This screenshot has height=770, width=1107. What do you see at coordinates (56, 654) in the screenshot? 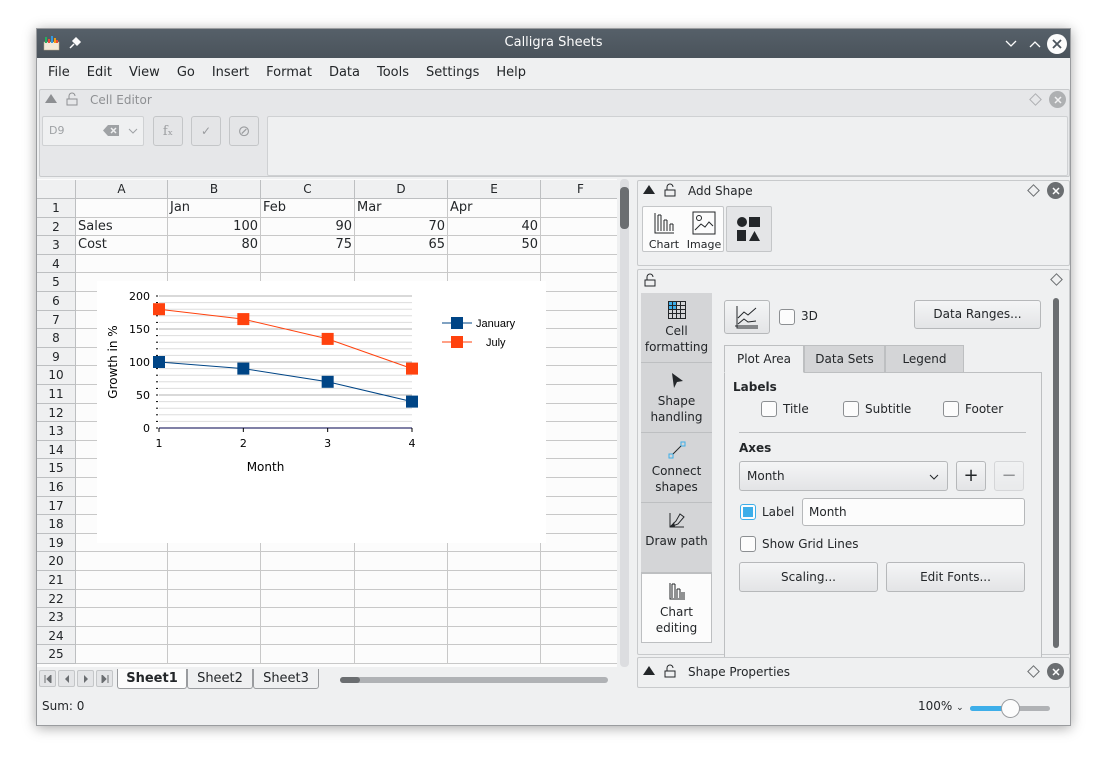
I see `row-header: 25` at bounding box center [56, 654].